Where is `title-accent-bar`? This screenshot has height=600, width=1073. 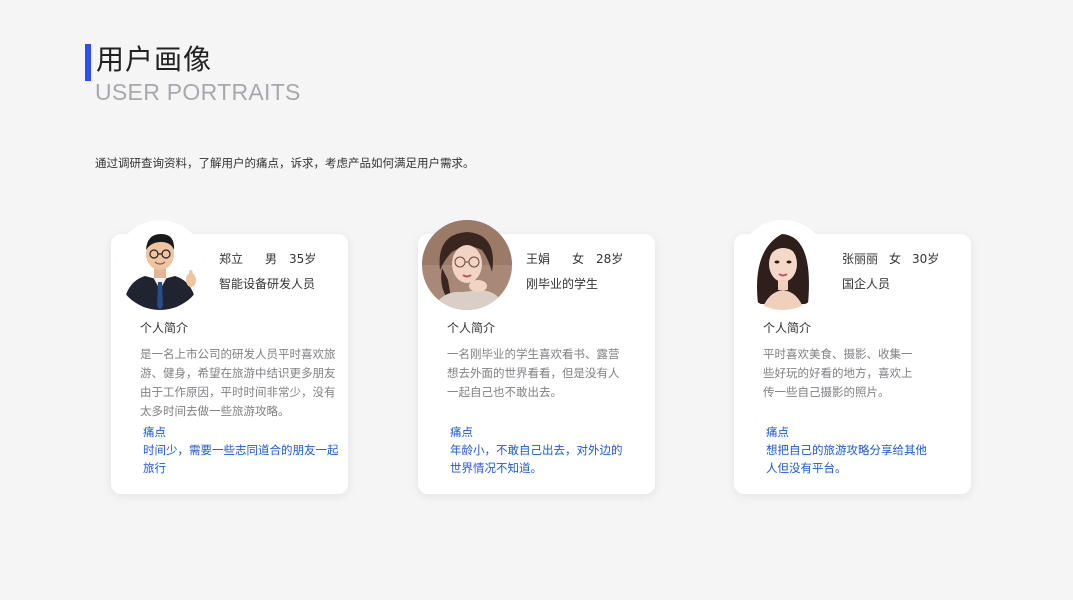
title-accent-bar is located at coordinates (88, 62).